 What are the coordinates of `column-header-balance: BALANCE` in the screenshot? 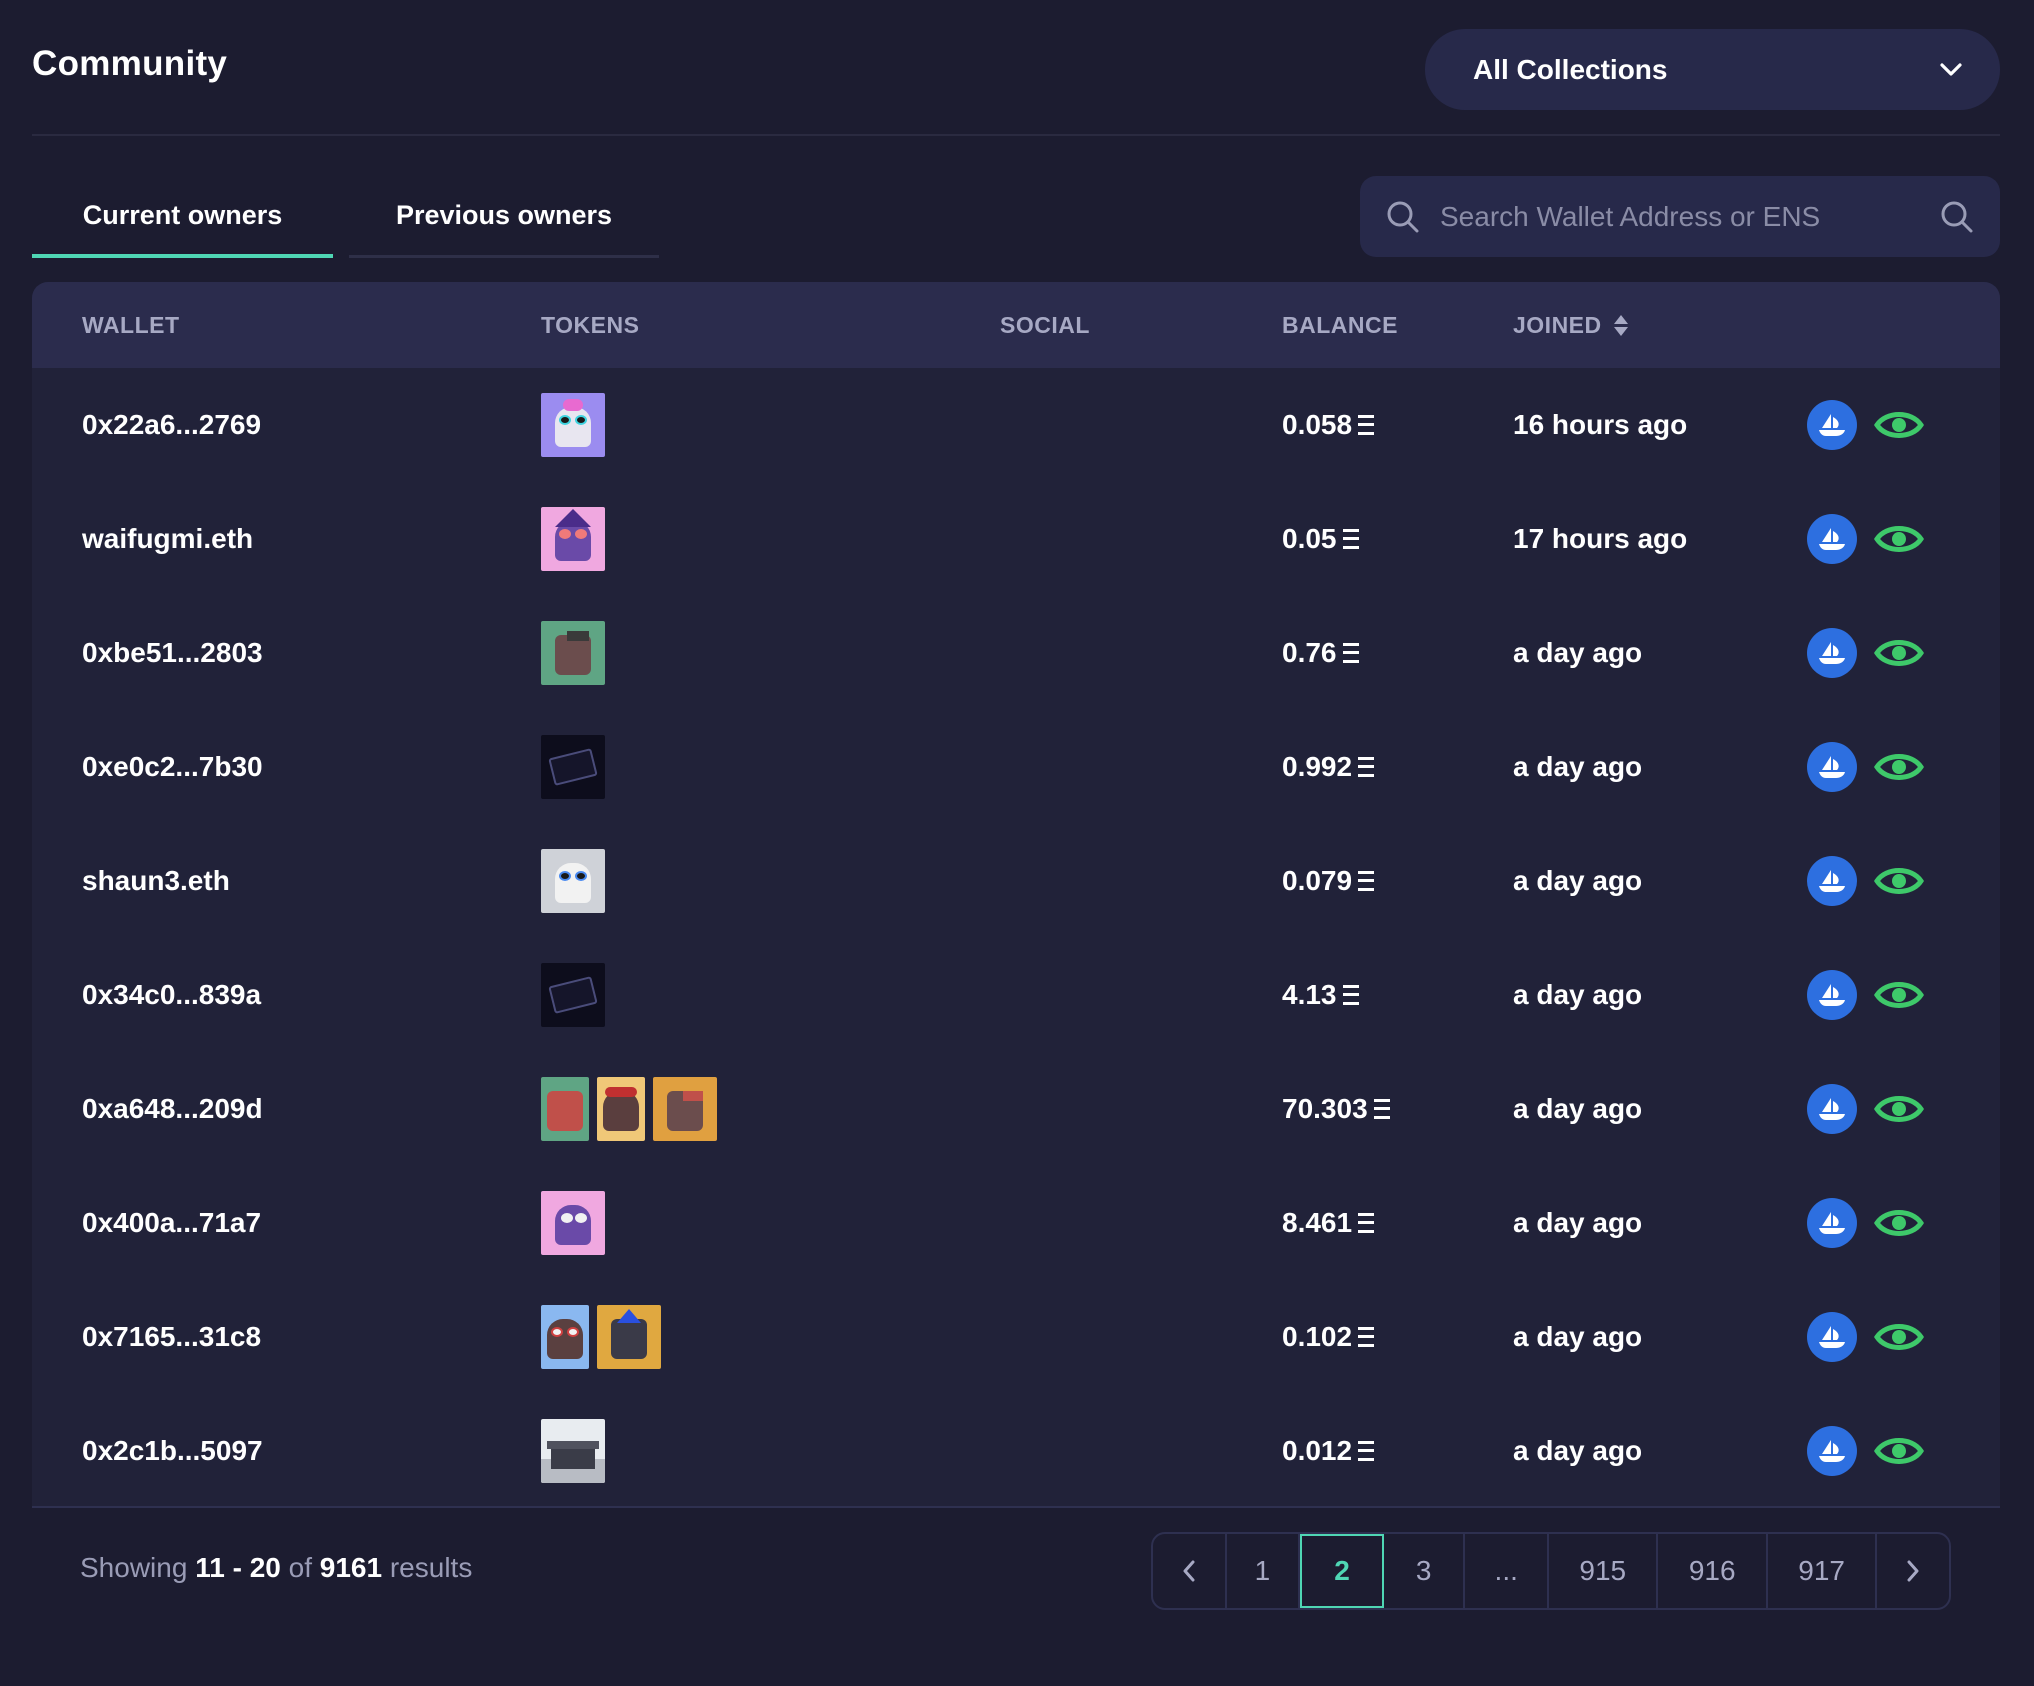 It's located at (1340, 324).